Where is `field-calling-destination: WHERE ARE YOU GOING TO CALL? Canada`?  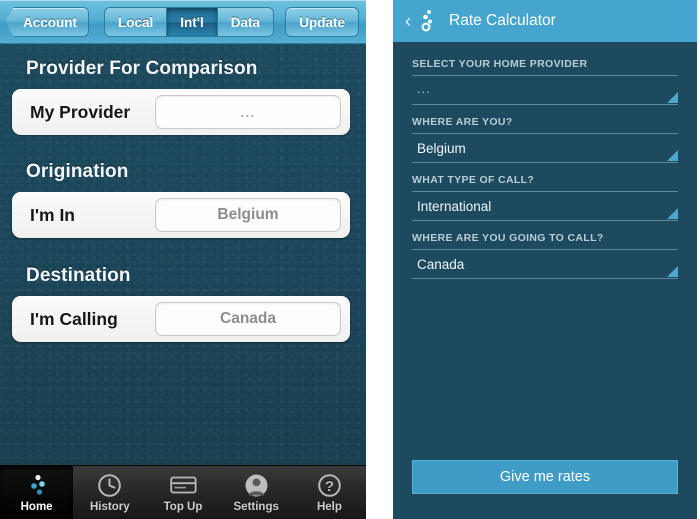
field-calling-destination: WHERE ARE YOU GOING TO CALL? Canada is located at coordinates (545, 255).